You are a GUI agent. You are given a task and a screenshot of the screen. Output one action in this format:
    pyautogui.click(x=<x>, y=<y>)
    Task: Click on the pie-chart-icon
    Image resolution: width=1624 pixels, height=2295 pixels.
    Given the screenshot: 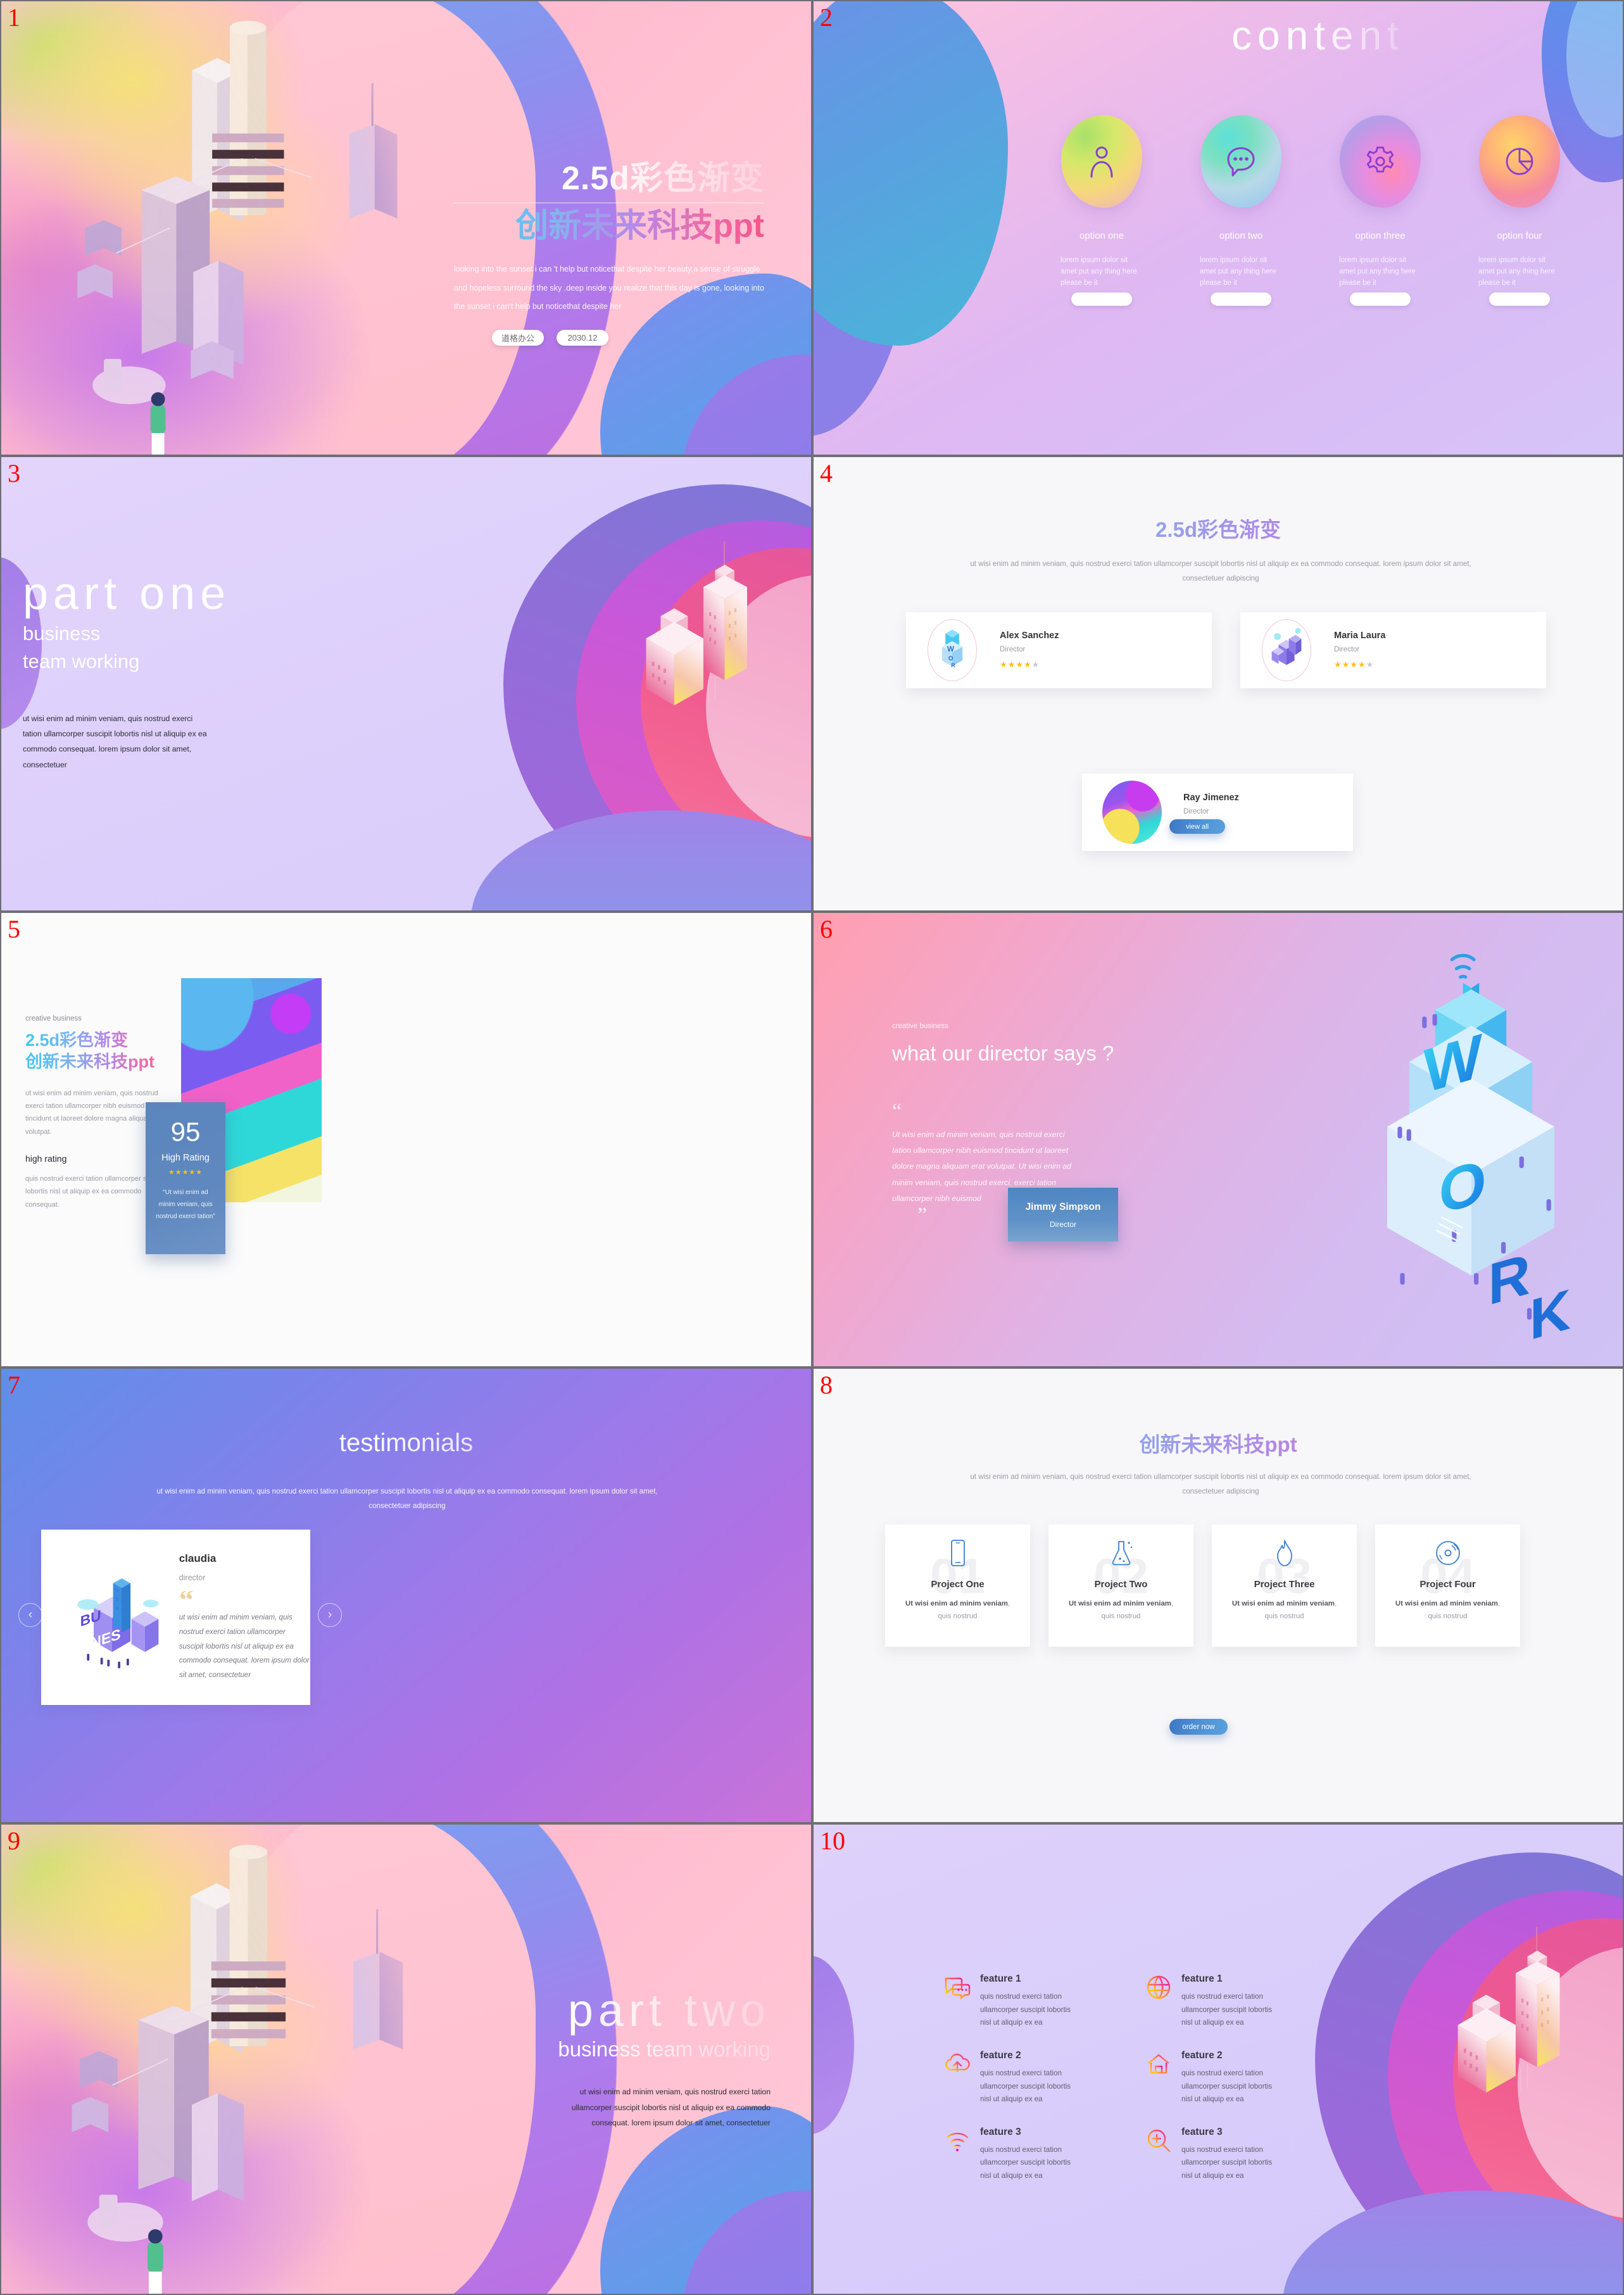 What is the action you would take?
    pyautogui.click(x=1519, y=161)
    